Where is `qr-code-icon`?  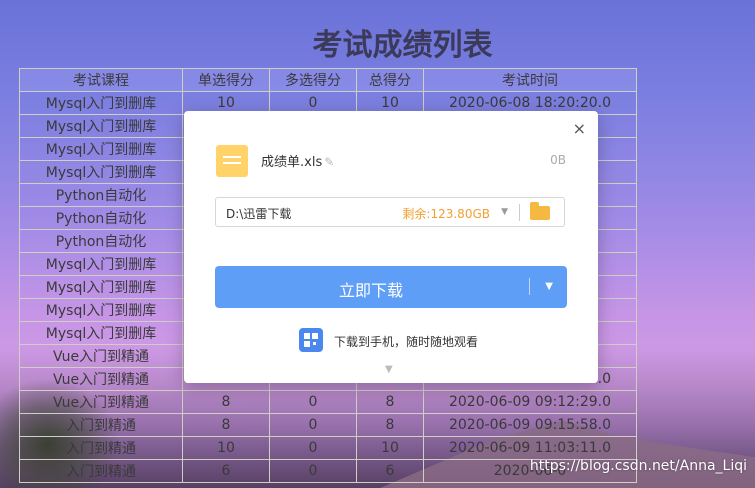 qr-code-icon is located at coordinates (311, 340).